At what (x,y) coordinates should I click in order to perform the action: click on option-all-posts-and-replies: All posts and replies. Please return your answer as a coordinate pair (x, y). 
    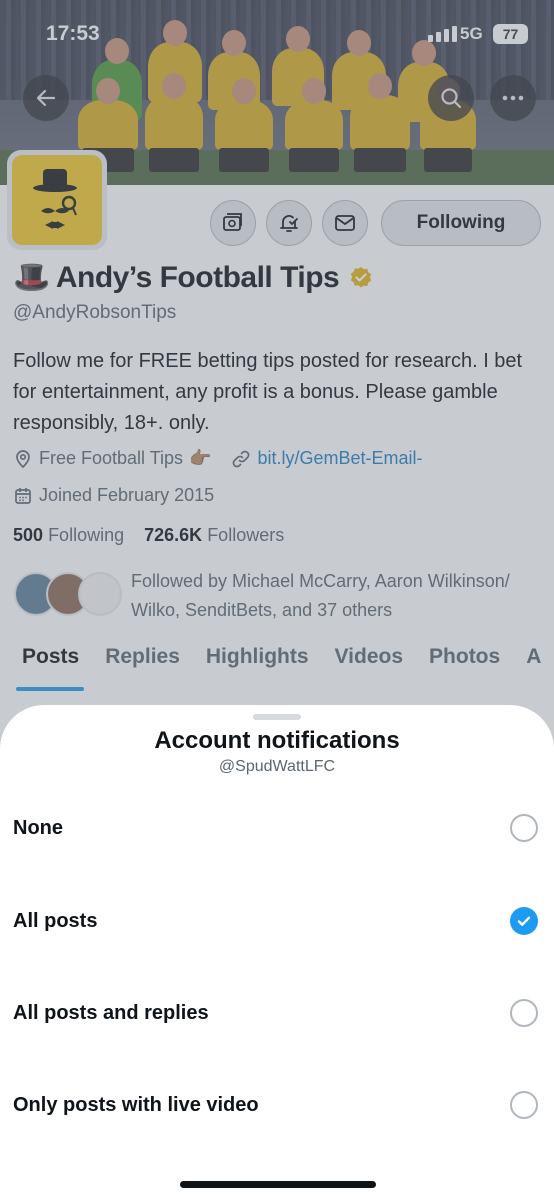
    Looking at the image, I should click on (277, 1013).